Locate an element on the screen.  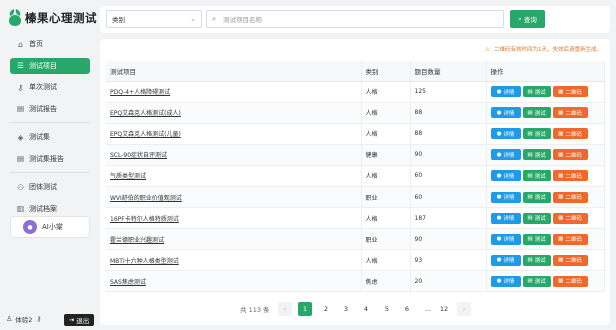
test-name-link: 霍兰德职业兴趣测试 is located at coordinates (234, 239).